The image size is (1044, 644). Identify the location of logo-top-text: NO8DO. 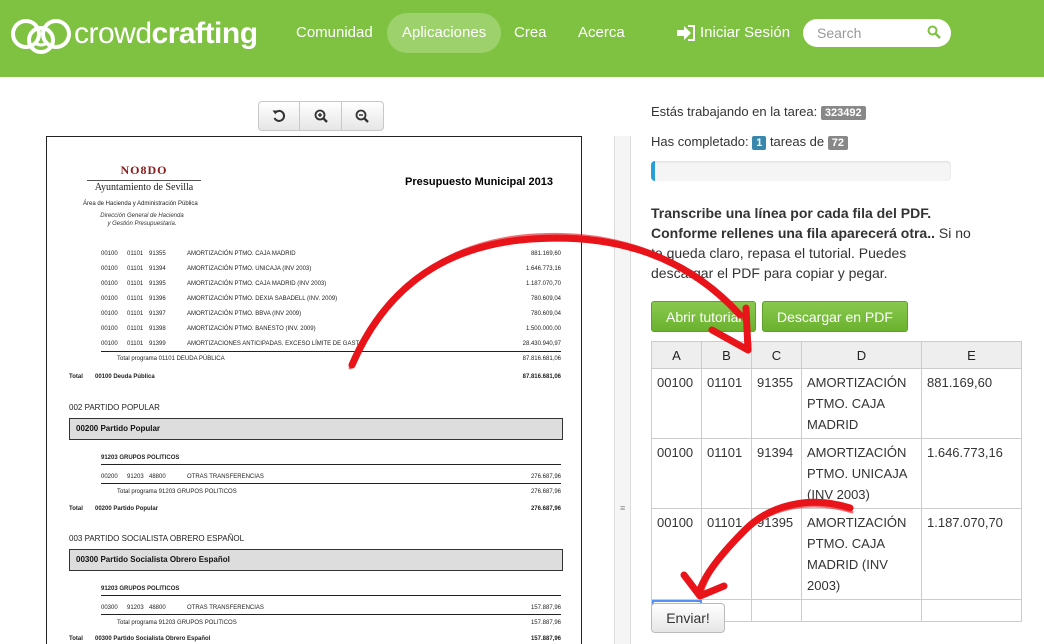
(144, 170).